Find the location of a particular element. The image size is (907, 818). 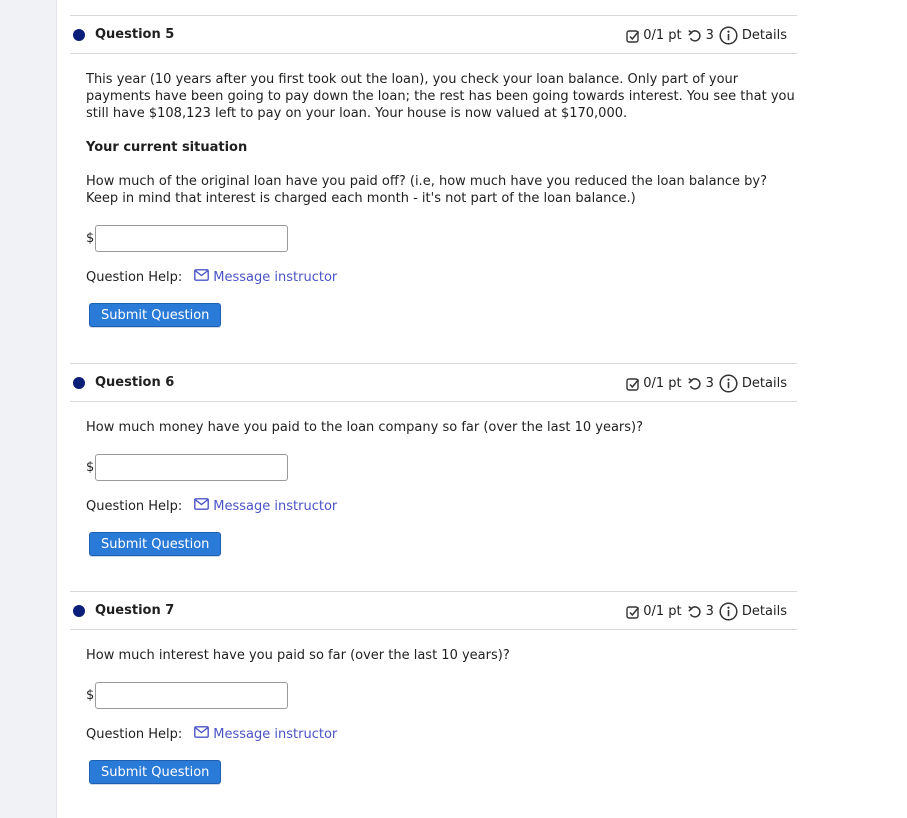

question-title: Question 5 is located at coordinates (135, 34).